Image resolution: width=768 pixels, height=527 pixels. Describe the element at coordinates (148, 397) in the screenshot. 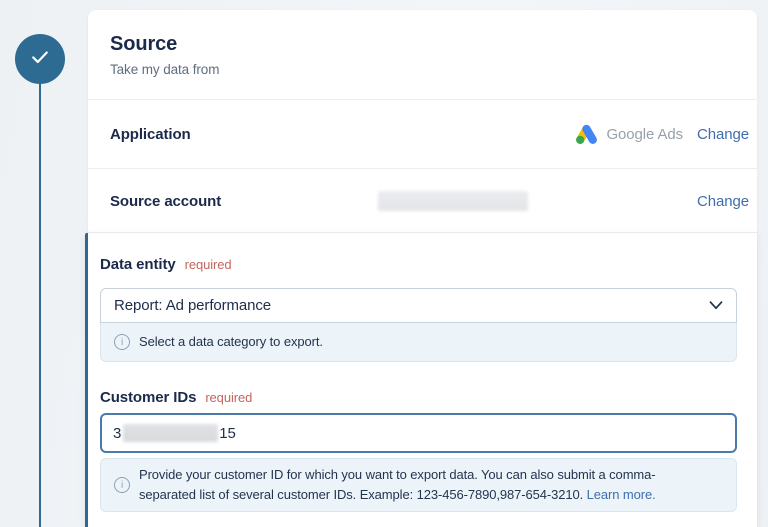

I see `customer-ids-label: Customer IDs` at that location.